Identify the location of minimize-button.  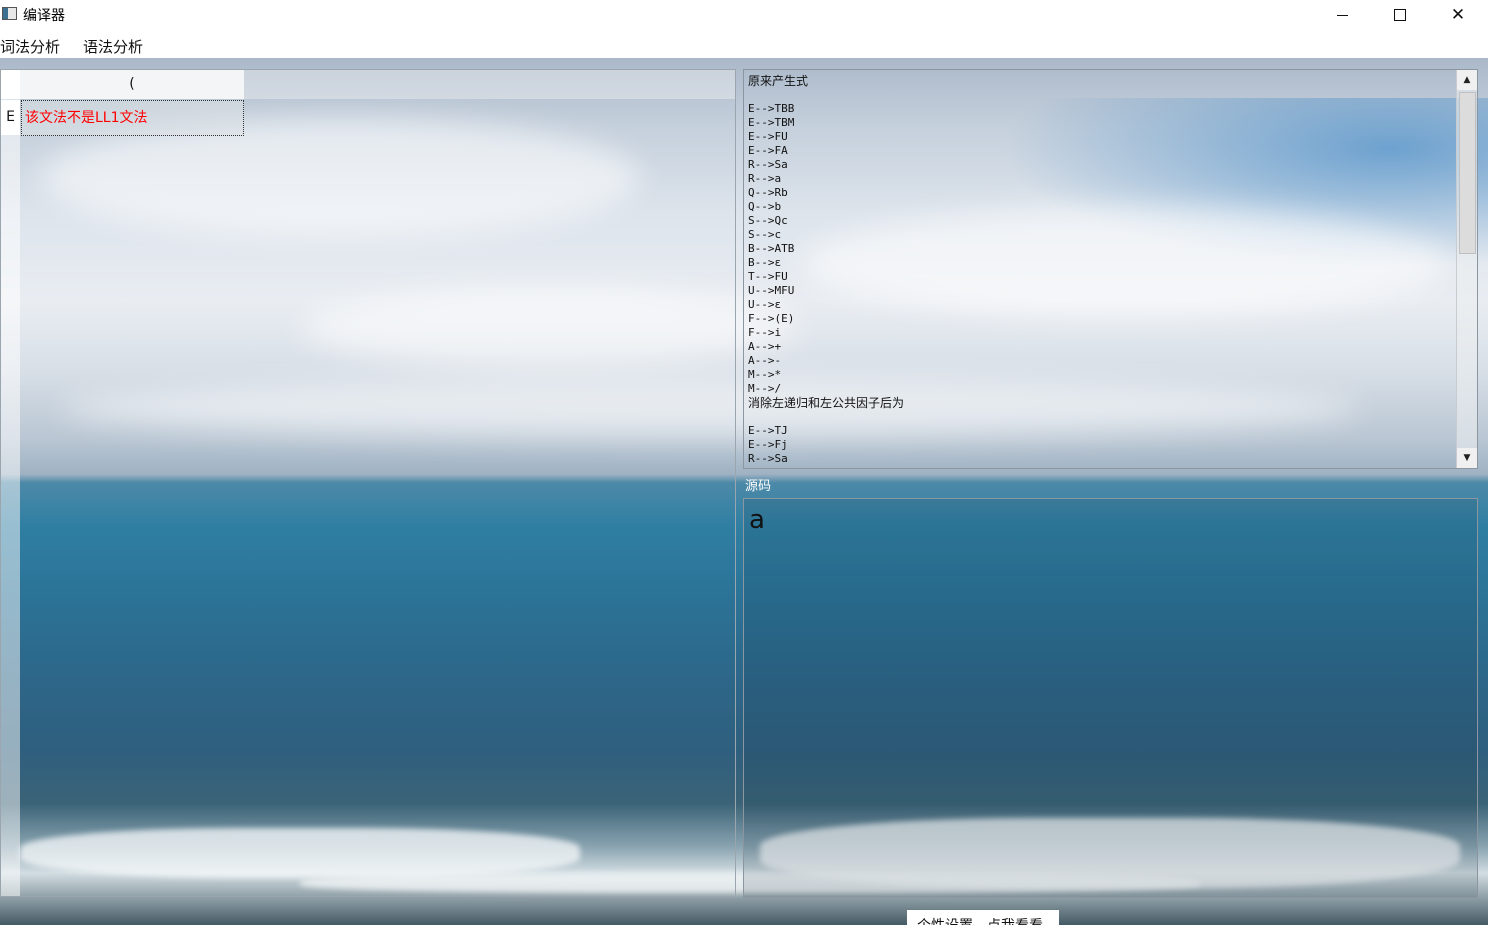
(1342, 15).